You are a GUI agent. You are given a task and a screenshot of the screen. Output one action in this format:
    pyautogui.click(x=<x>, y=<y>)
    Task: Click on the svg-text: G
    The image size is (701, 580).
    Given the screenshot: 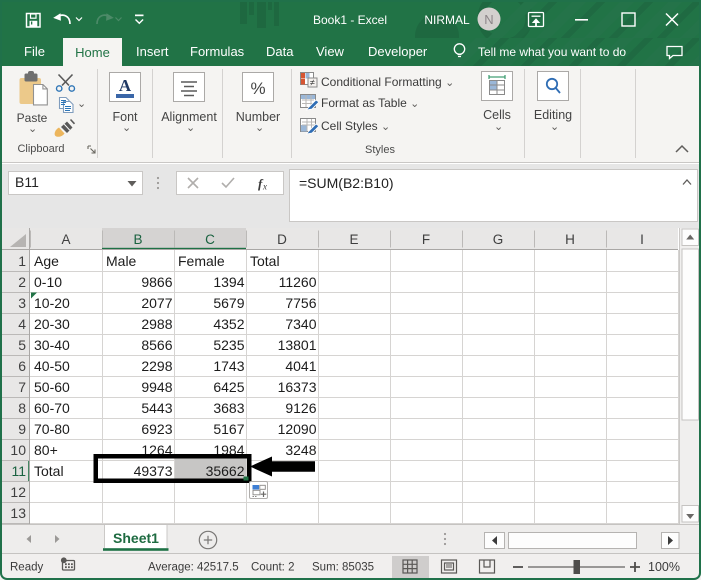 What is the action you would take?
    pyautogui.click(x=498, y=239)
    